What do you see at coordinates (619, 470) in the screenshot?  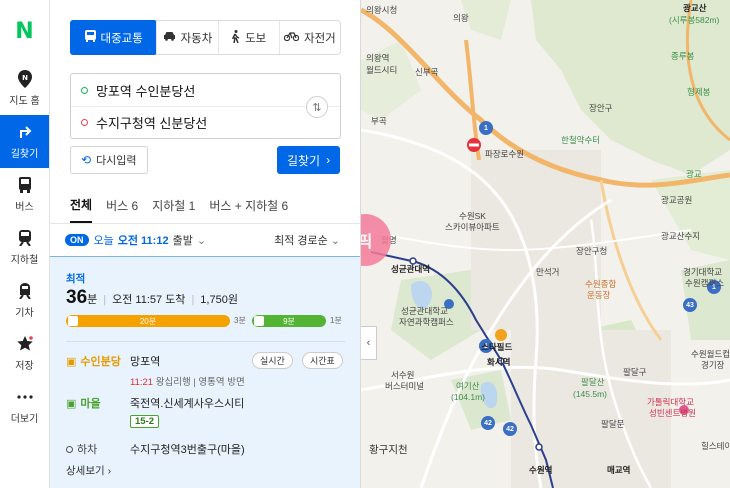 I see `map-label: 매교역` at bounding box center [619, 470].